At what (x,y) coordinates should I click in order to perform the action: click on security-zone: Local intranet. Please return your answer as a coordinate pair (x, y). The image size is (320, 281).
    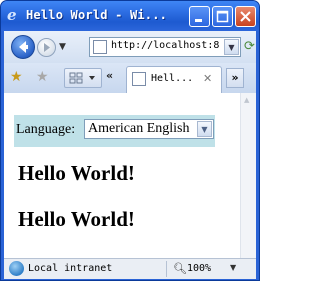
    Looking at the image, I should click on (70, 268).